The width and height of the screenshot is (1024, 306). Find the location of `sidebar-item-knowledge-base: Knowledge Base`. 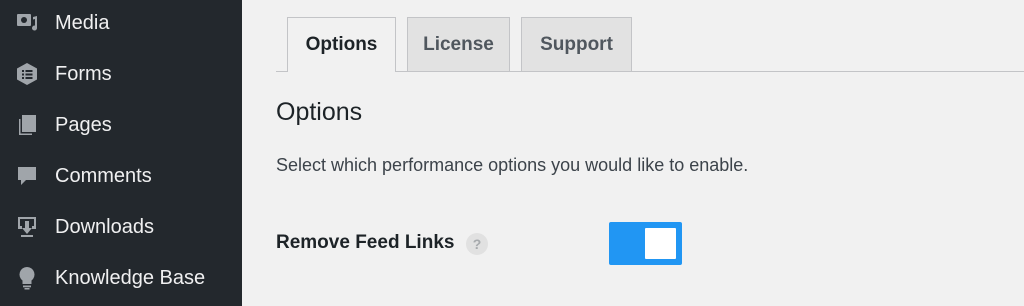

sidebar-item-knowledge-base: Knowledge Base is located at coordinates (121, 278).